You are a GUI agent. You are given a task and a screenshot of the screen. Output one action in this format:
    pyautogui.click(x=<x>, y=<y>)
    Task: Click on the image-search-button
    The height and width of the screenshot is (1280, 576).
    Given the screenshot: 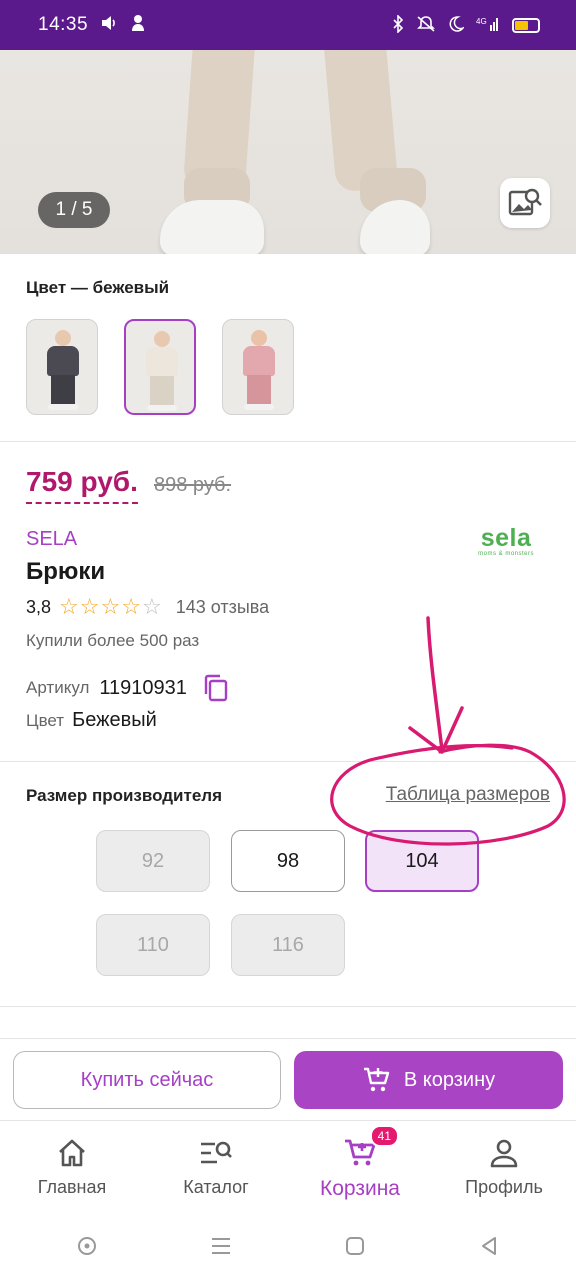 What is the action you would take?
    pyautogui.click(x=525, y=203)
    